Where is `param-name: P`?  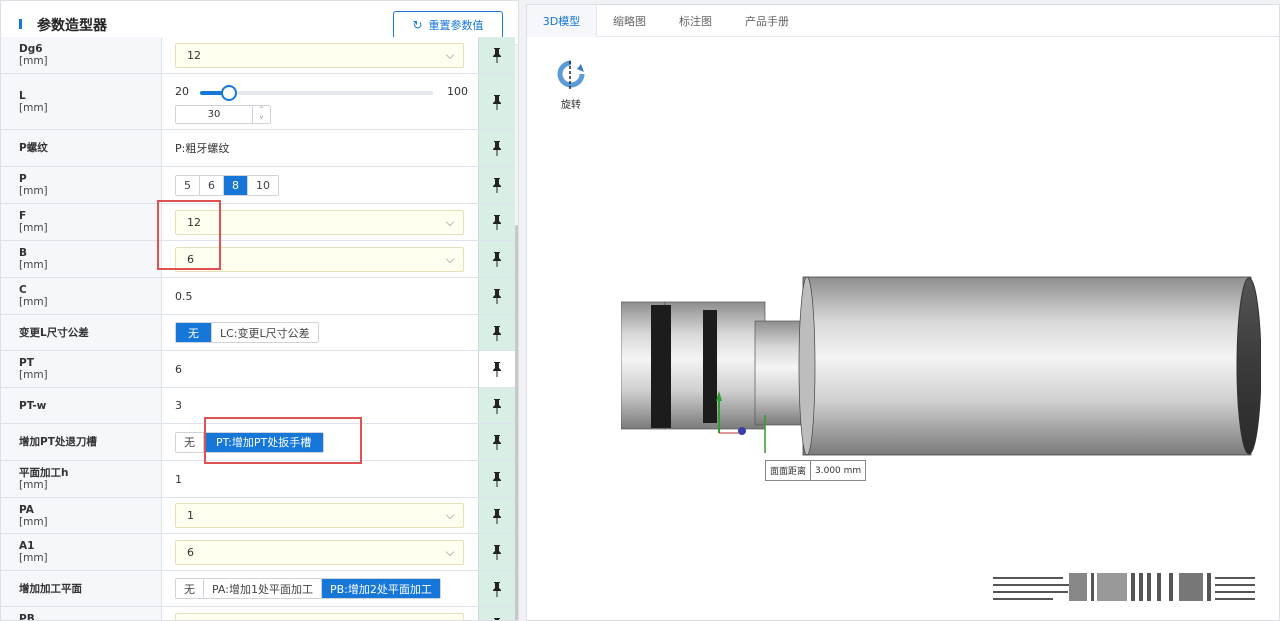
param-name: P is located at coordinates (23, 179).